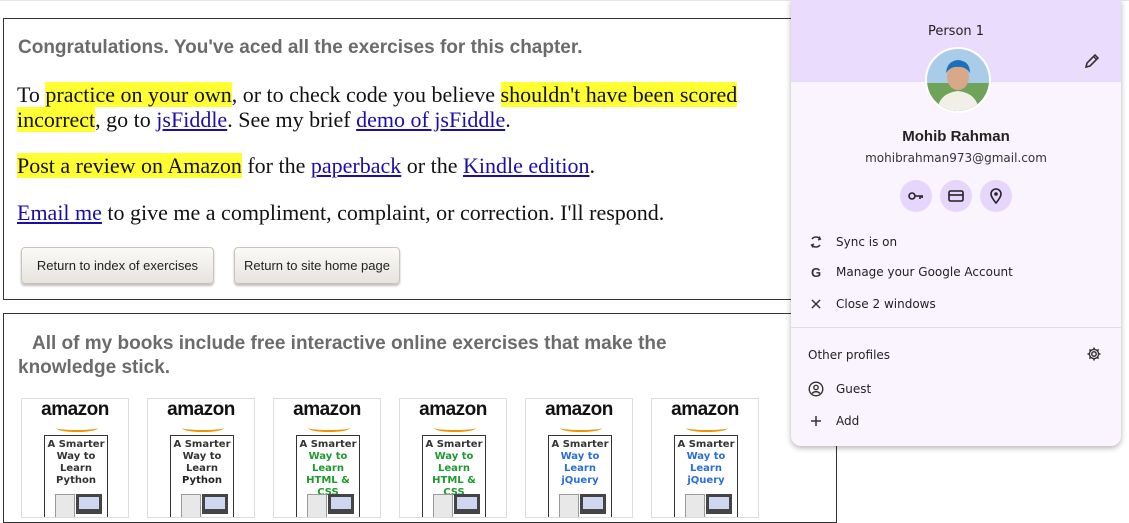 This screenshot has width=1129, height=523. What do you see at coordinates (129, 165) in the screenshot?
I see `highlight: Post a review on Amazon` at bounding box center [129, 165].